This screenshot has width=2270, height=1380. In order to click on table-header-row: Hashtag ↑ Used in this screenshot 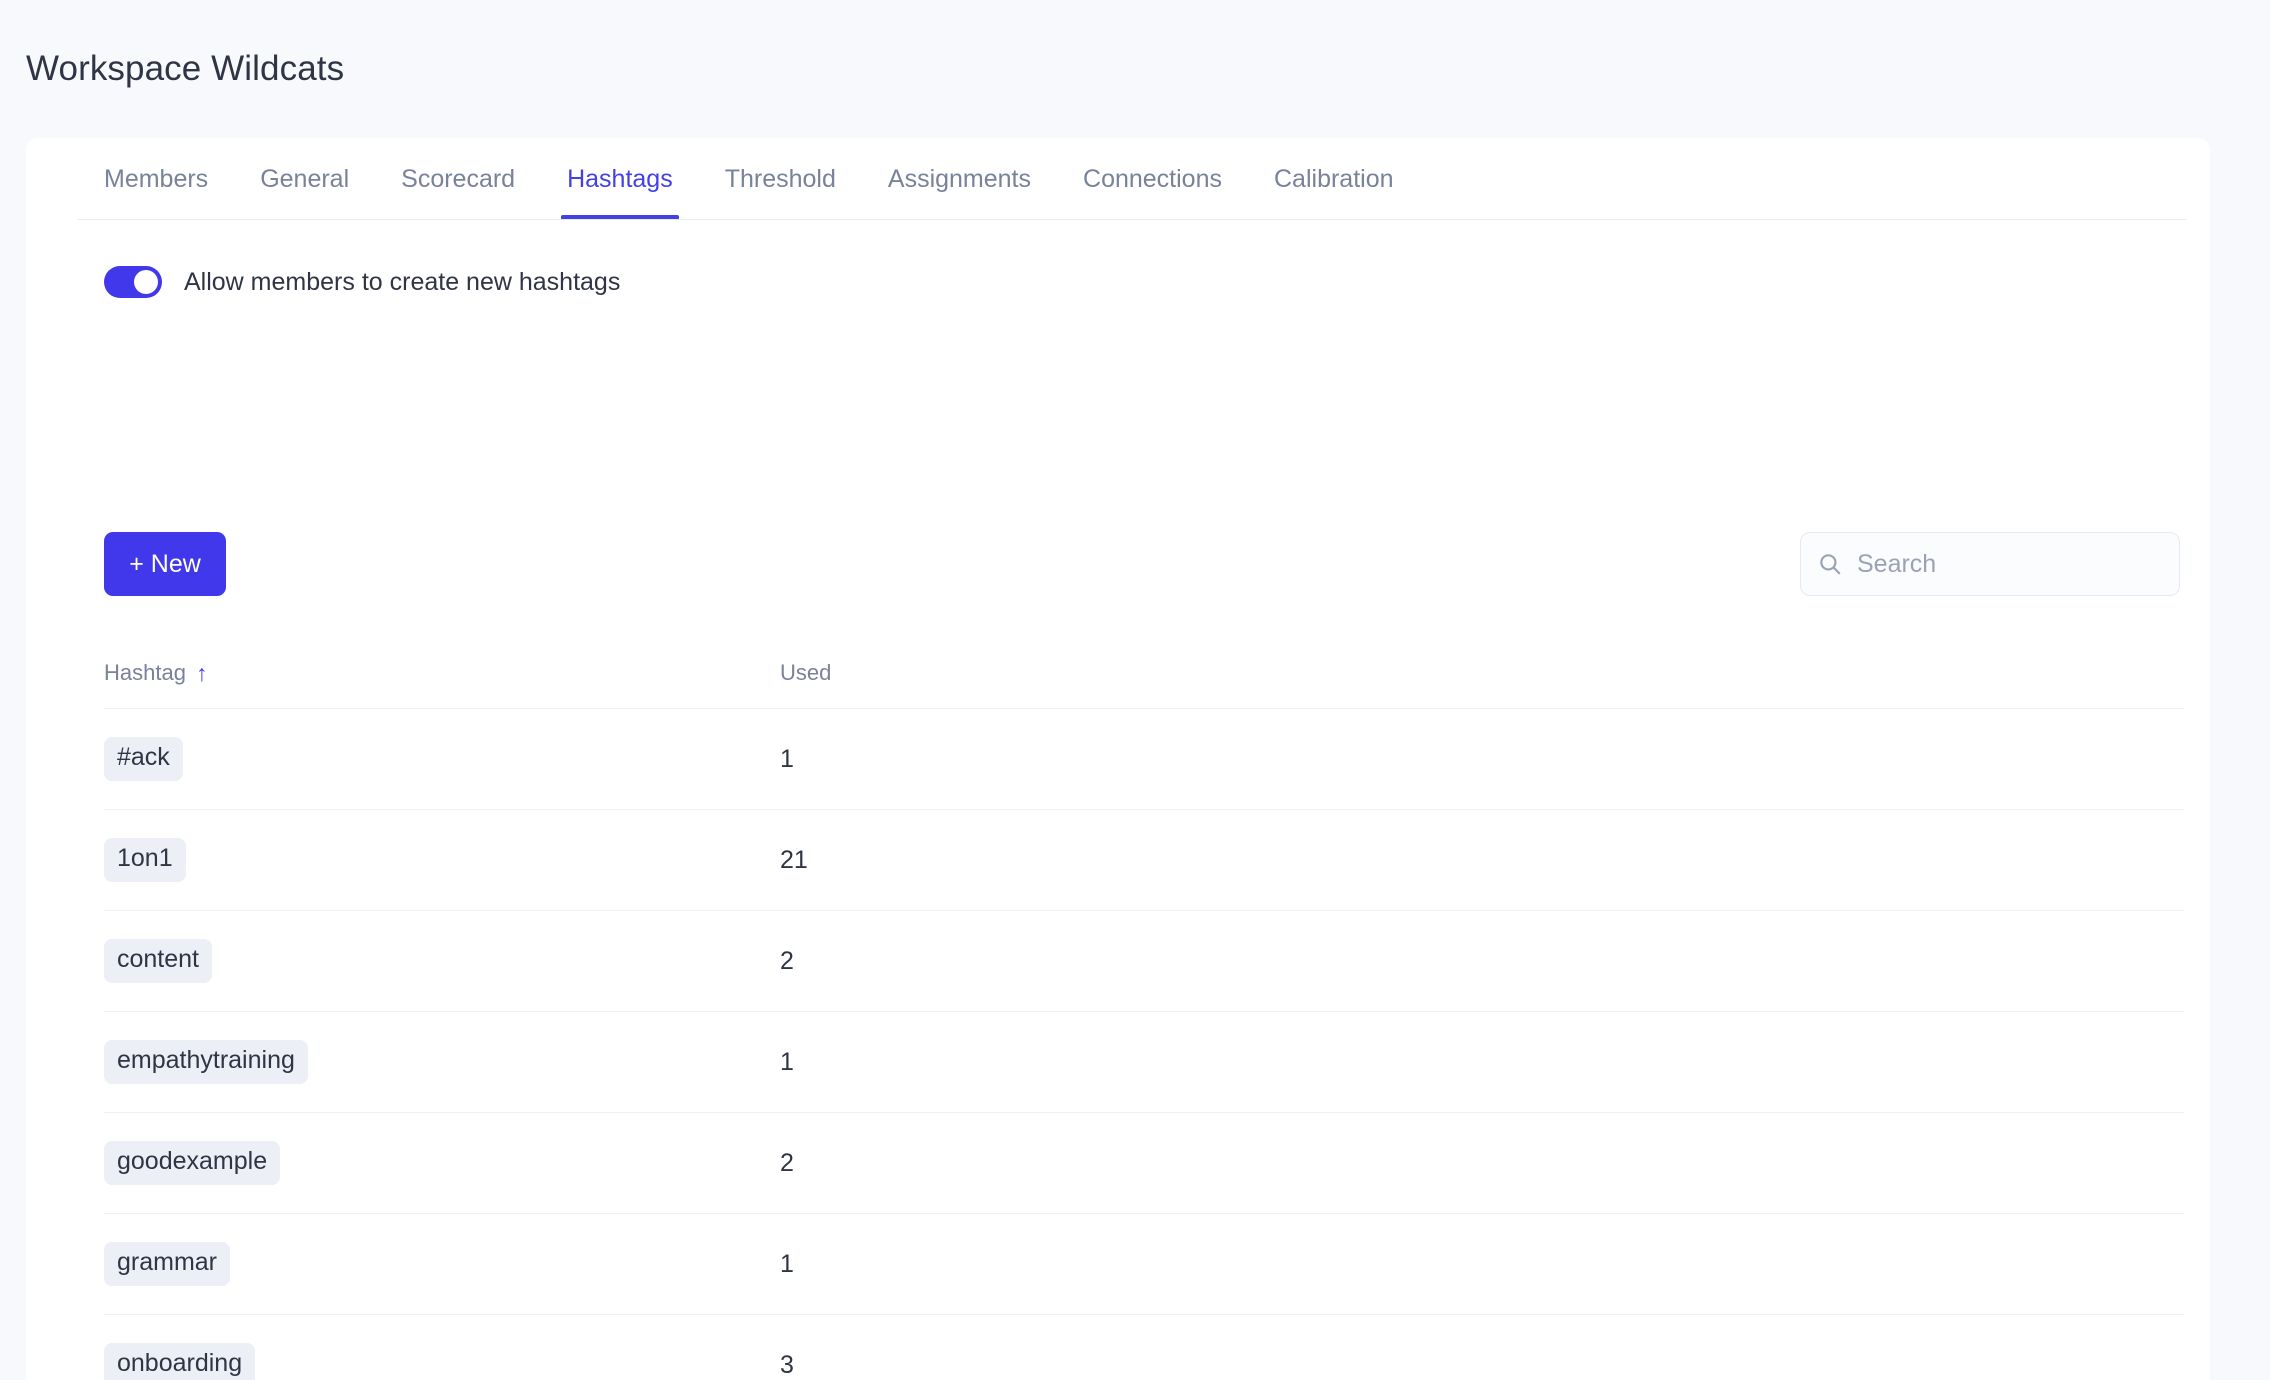, I will do `click(1144, 673)`.